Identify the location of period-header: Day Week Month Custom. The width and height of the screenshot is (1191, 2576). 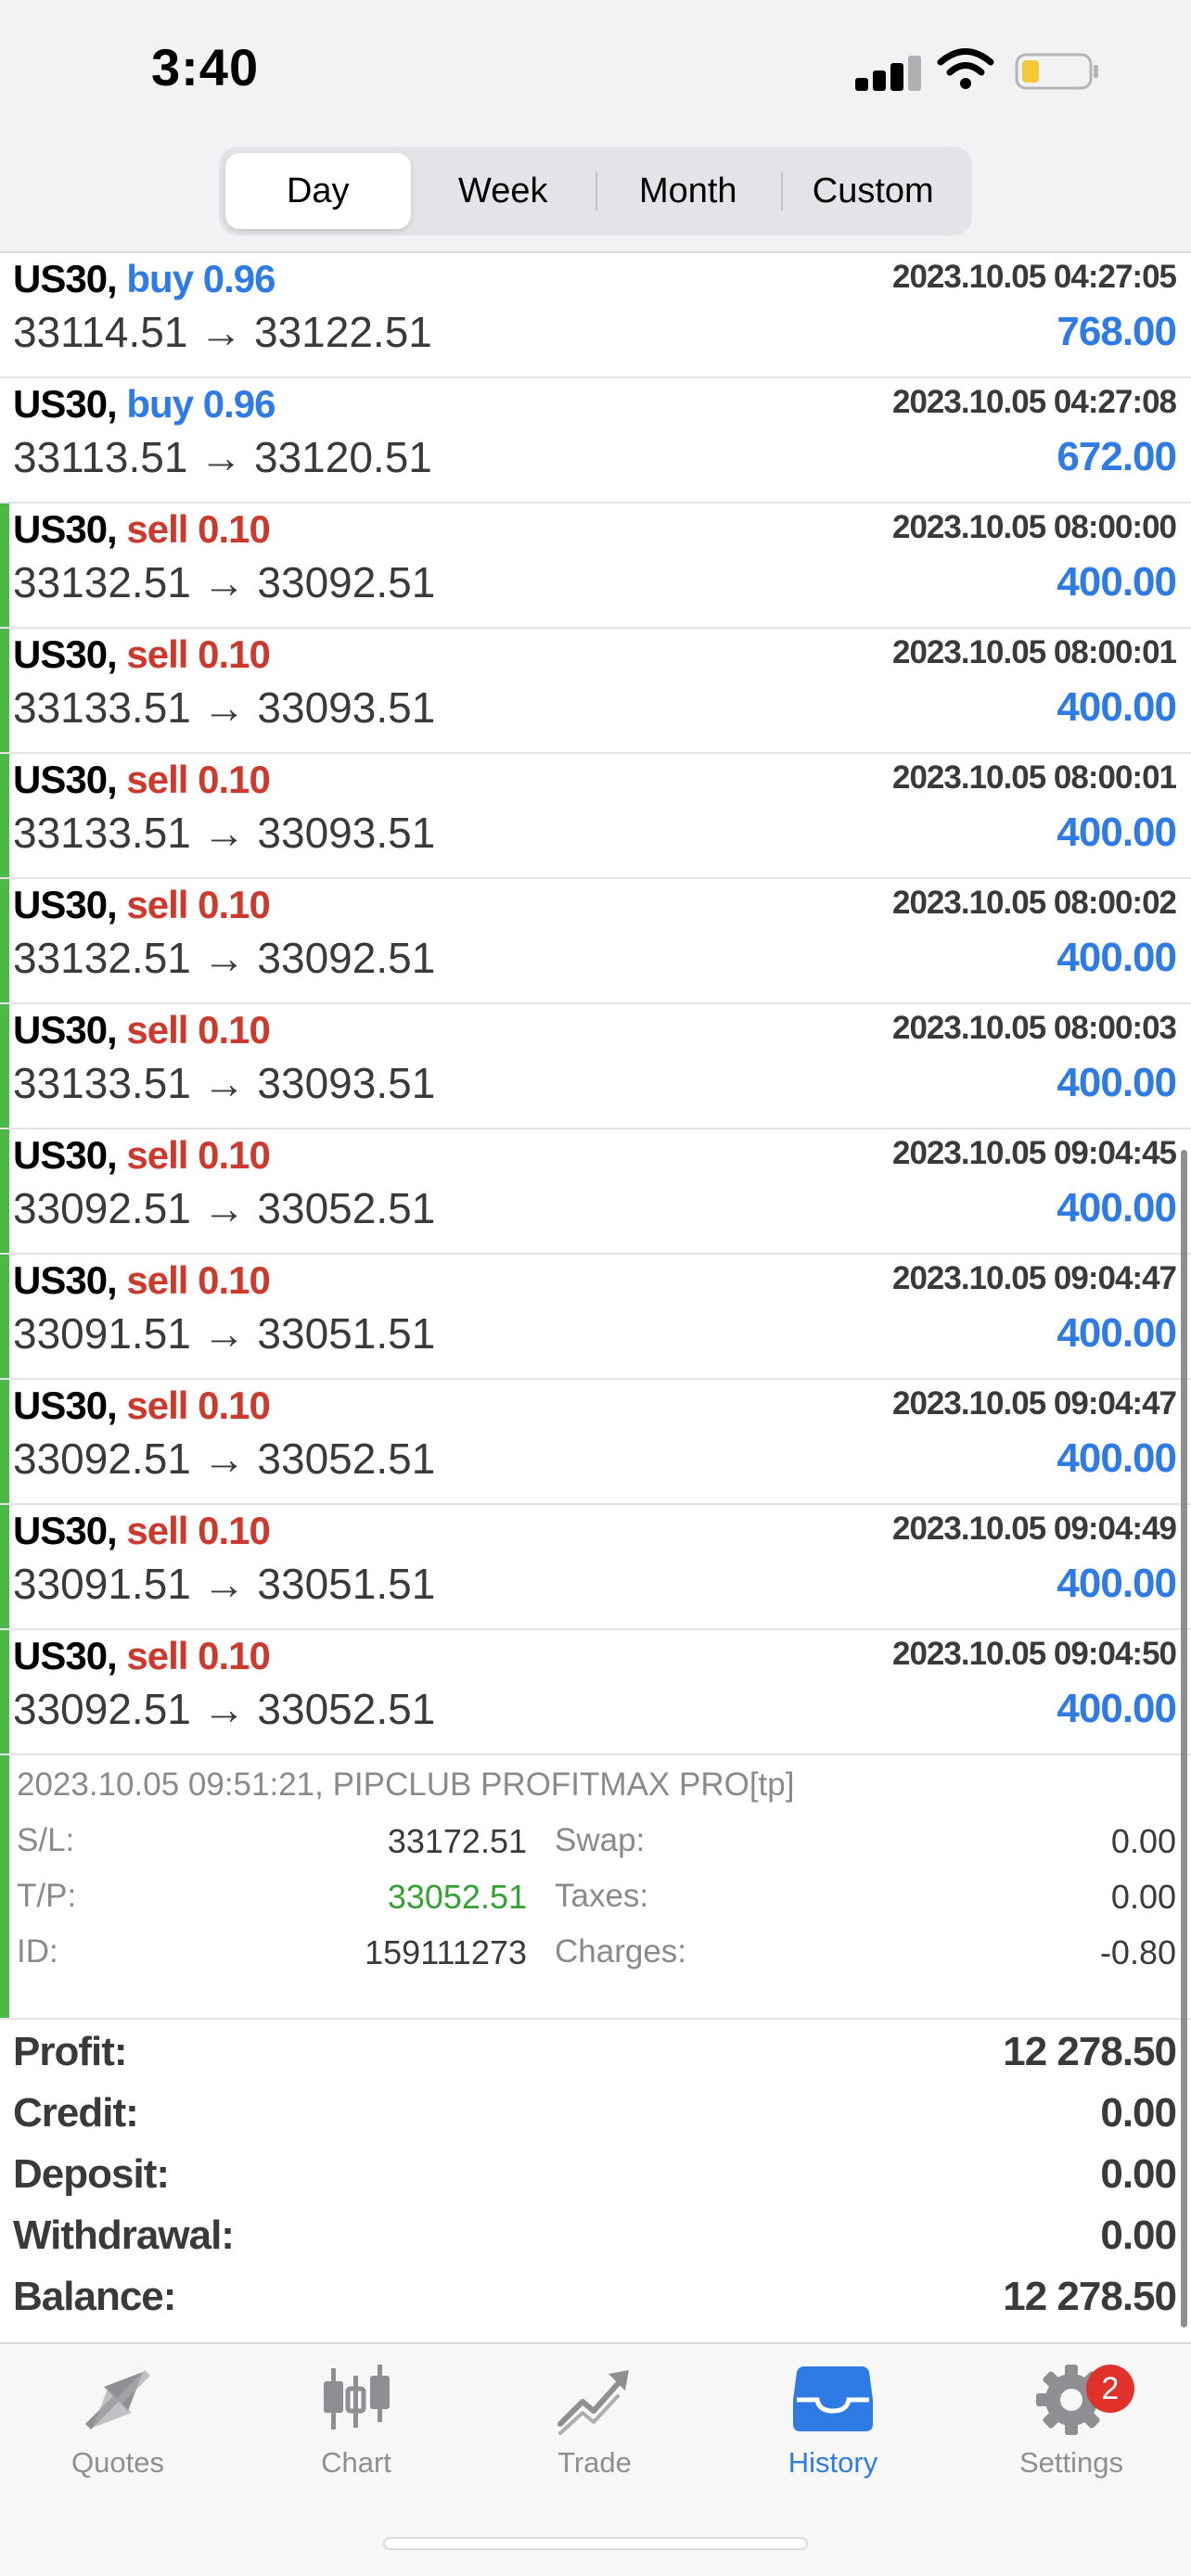
(595, 196).